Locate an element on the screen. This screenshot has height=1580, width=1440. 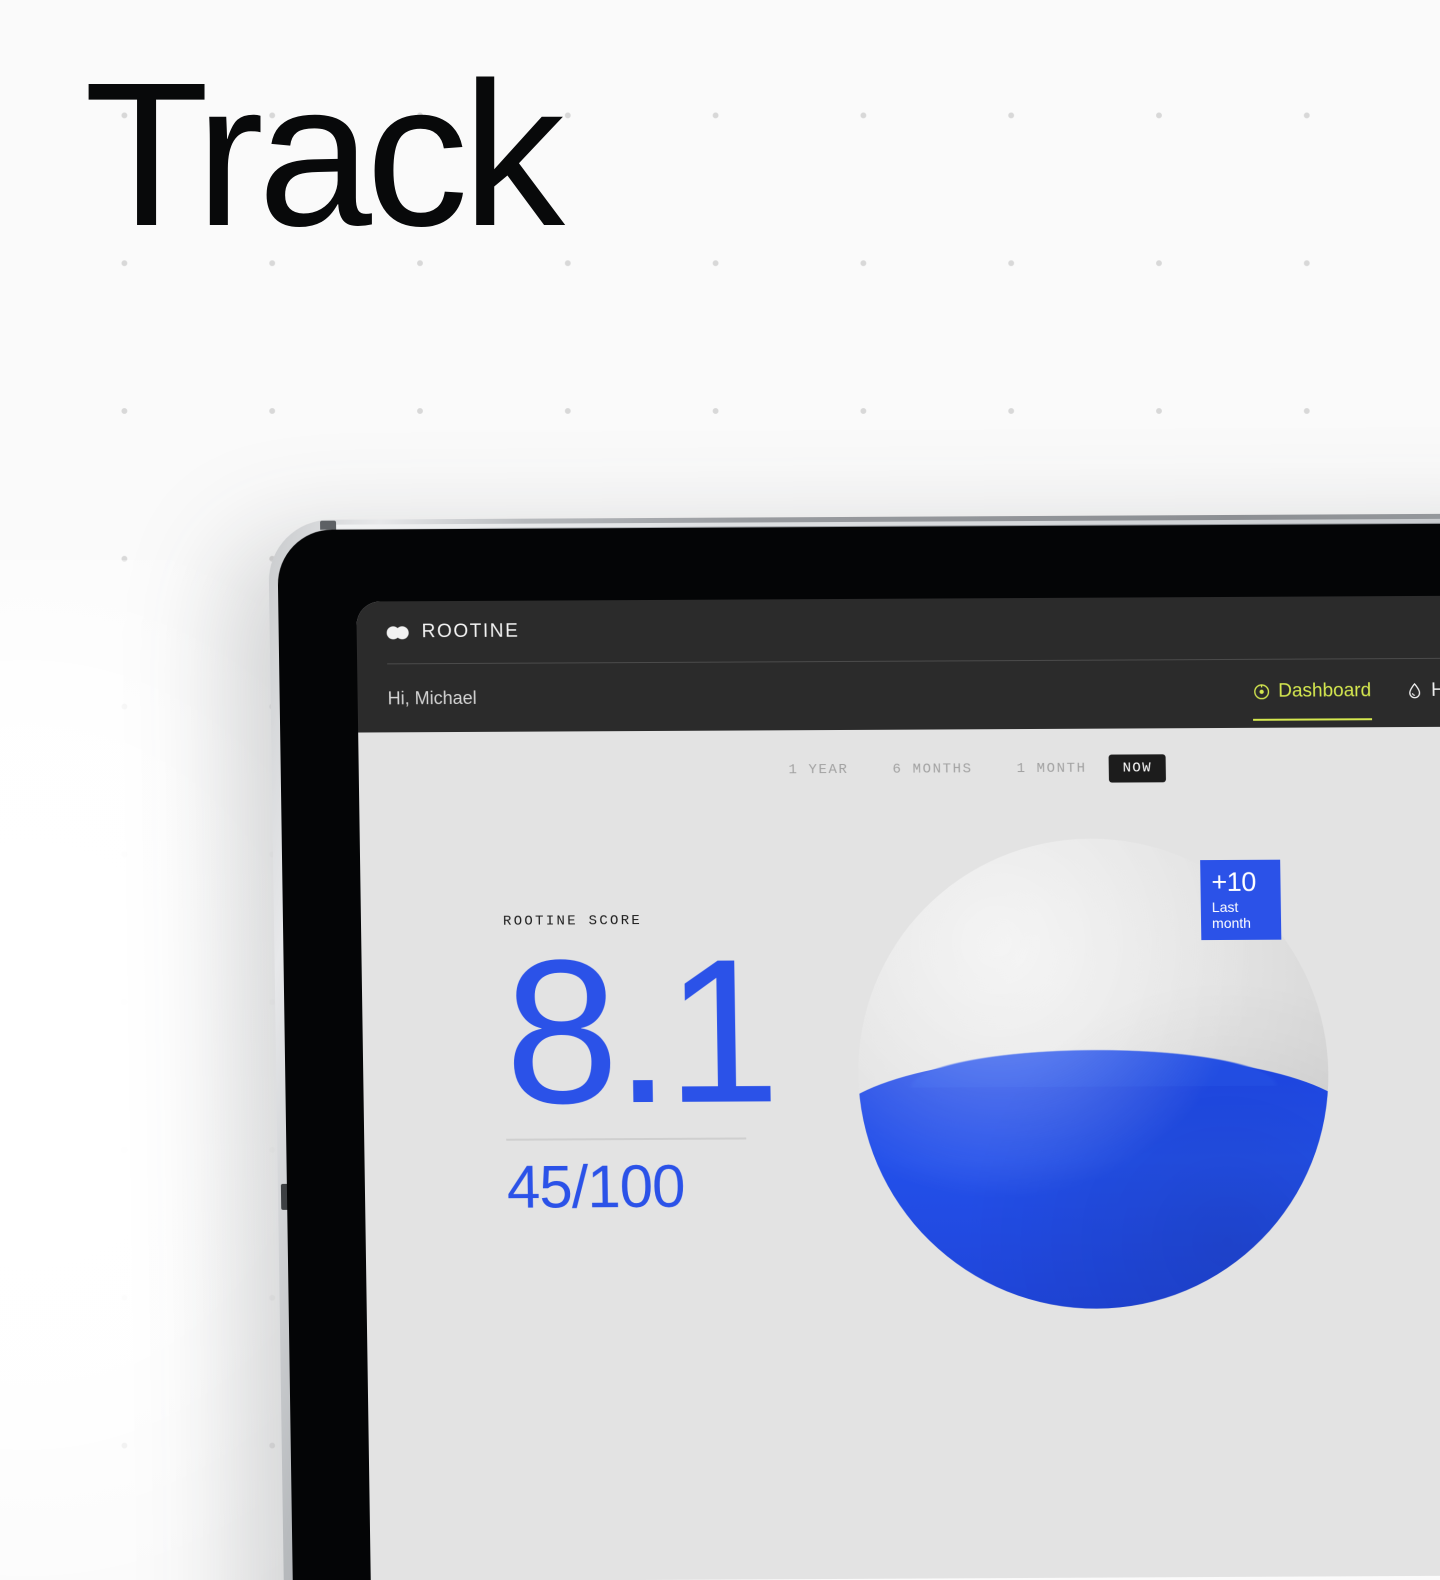
nav-tabs: Dashboard Health Summary is located at coordinates (1346, 693).